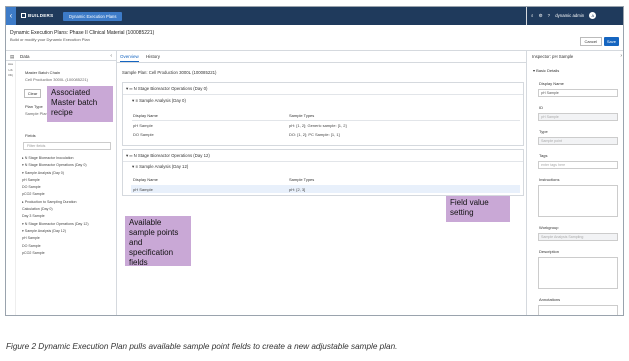 The image size is (629, 361). Describe the element at coordinates (551, 83) in the screenshot. I see `display-name-label: Display Name` at that location.